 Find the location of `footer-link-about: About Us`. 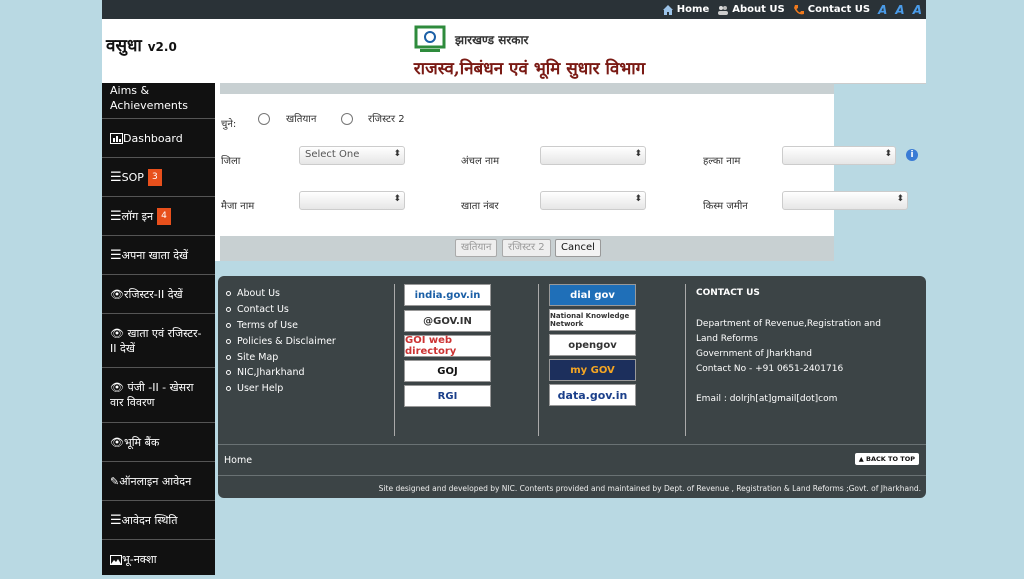

footer-link-about: About Us is located at coordinates (281, 294).